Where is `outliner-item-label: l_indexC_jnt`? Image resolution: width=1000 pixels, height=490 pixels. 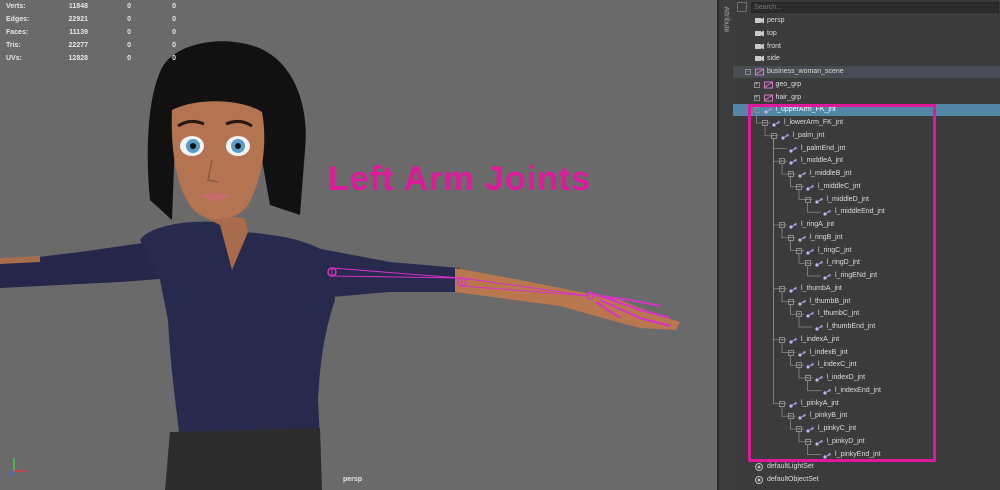 outliner-item-label: l_indexC_jnt is located at coordinates (837, 365).